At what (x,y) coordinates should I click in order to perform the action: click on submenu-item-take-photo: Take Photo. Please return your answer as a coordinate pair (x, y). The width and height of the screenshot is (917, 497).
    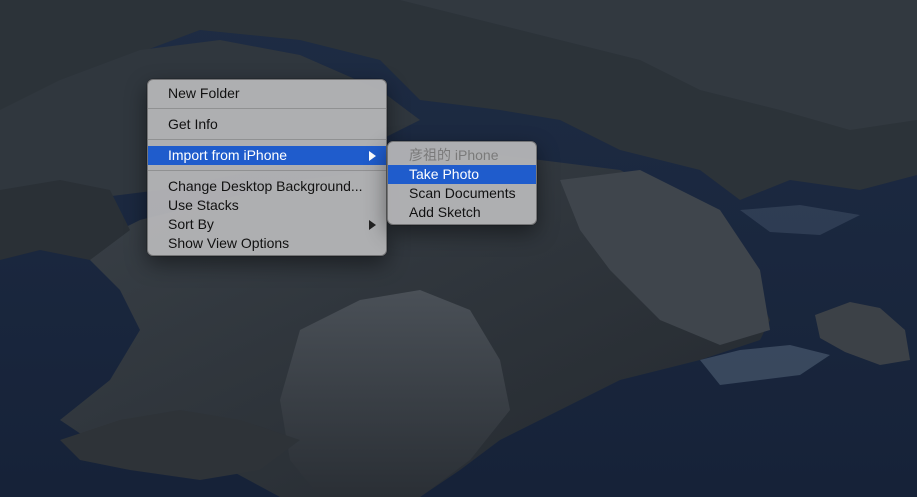
    Looking at the image, I should click on (462, 174).